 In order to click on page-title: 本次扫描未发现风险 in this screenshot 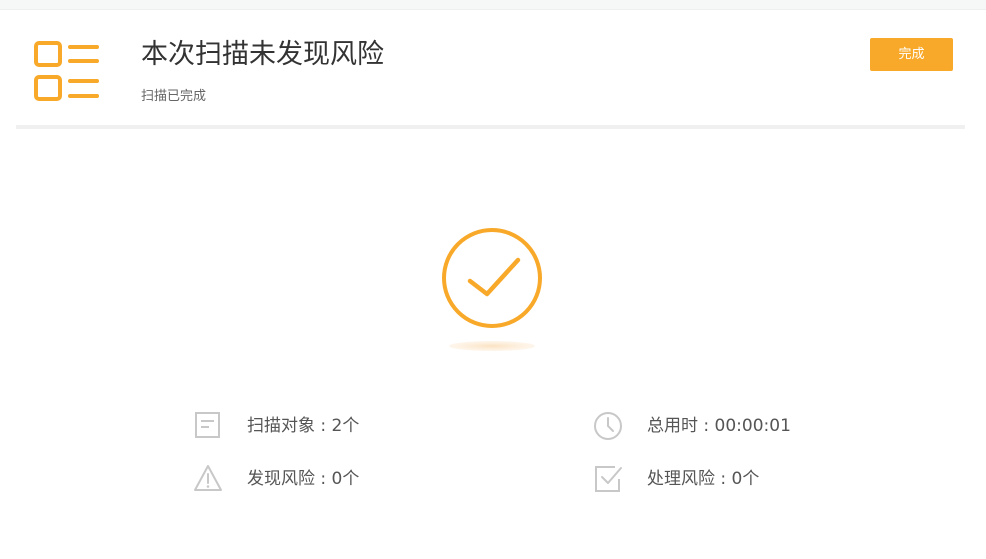, I will do `click(262, 54)`.